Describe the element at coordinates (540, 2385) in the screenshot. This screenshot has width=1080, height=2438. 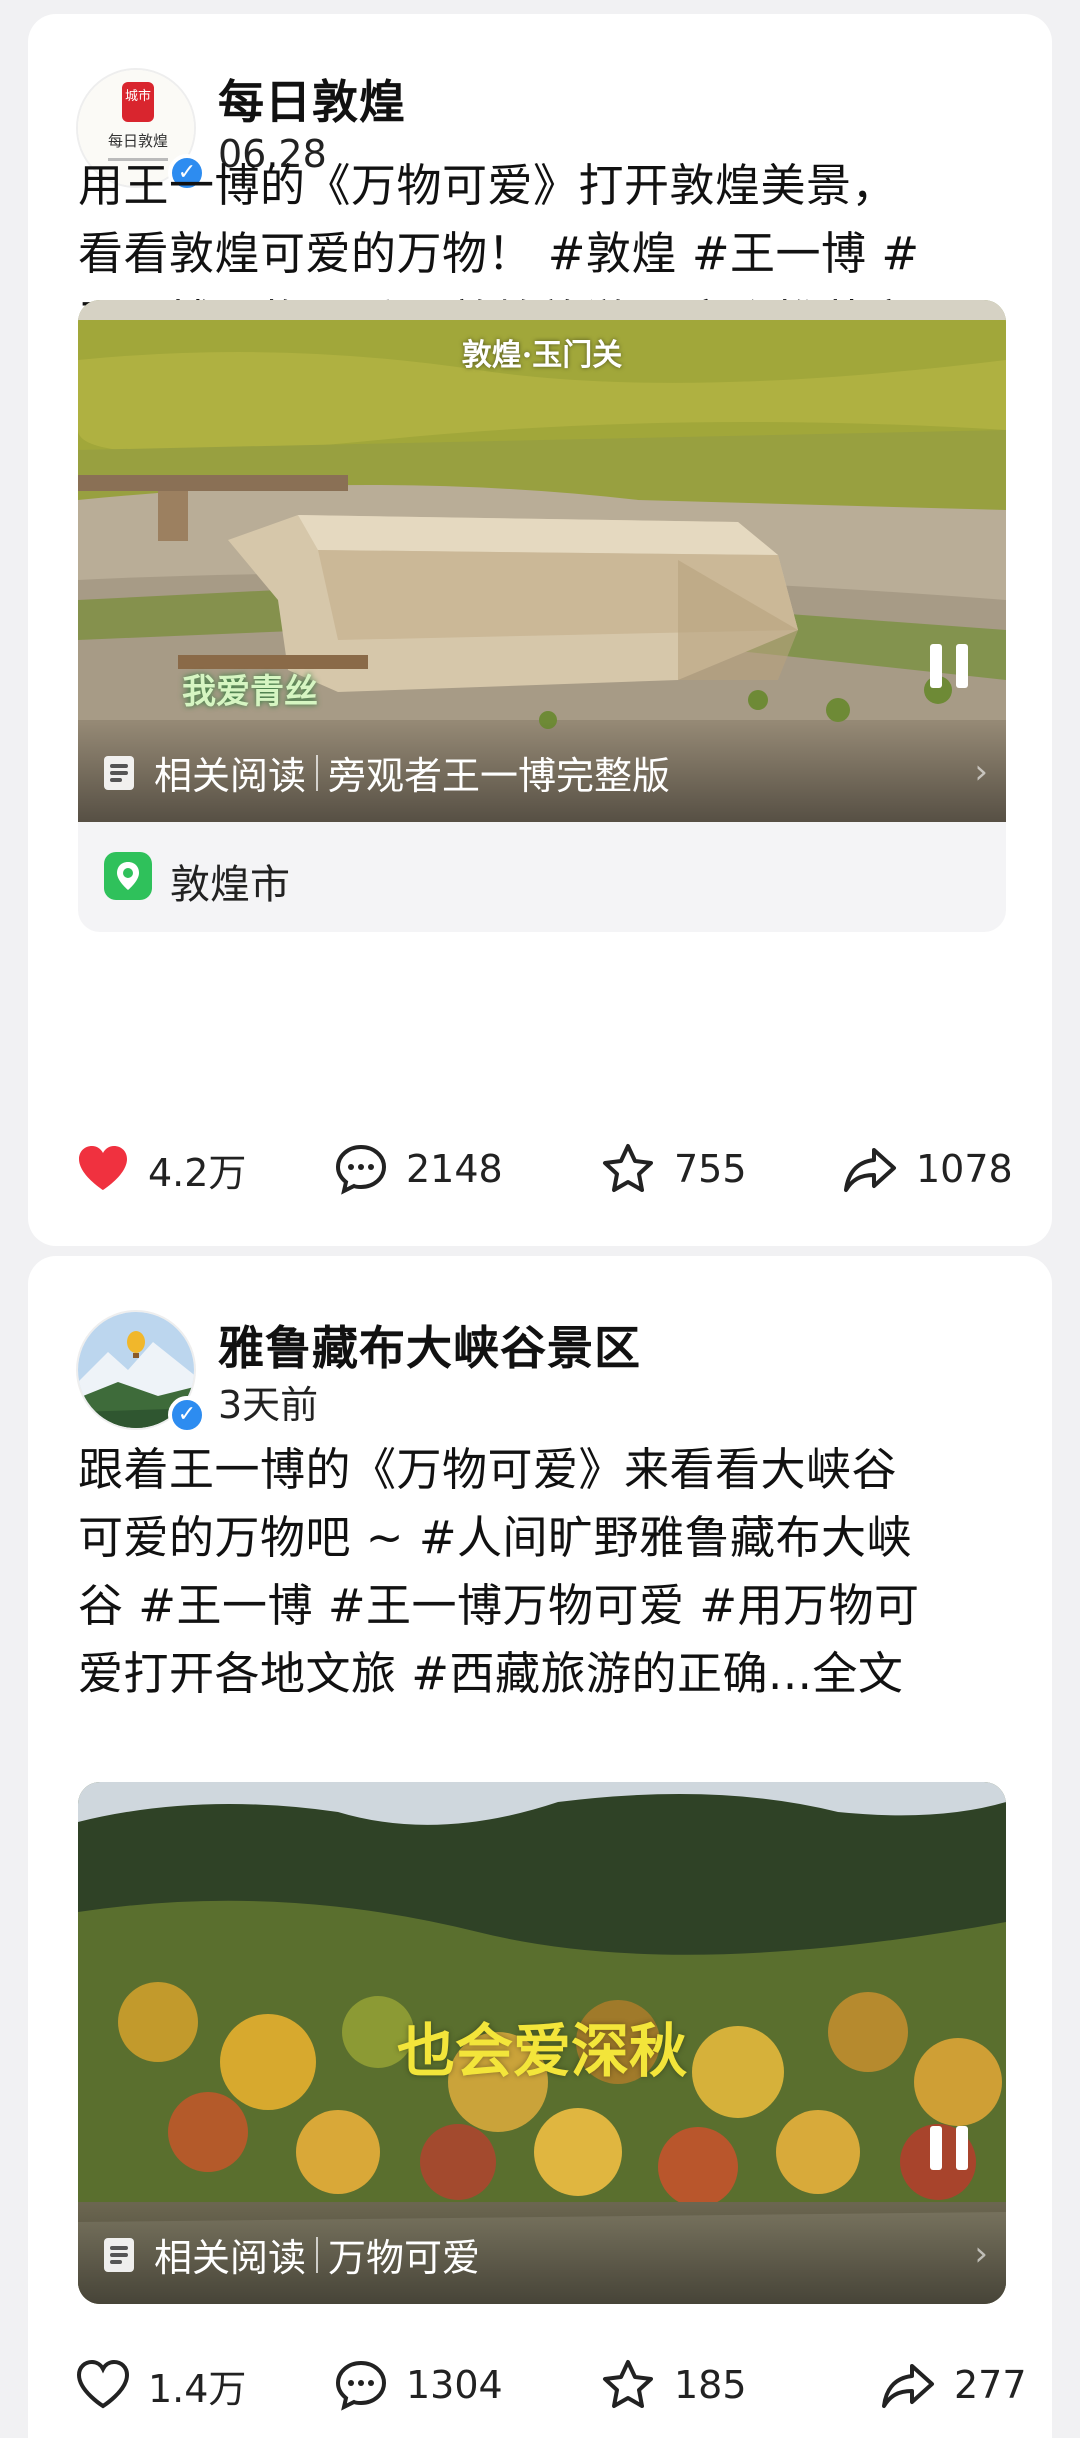
I see `action-bar: 1.4万 1304 185 277` at that location.